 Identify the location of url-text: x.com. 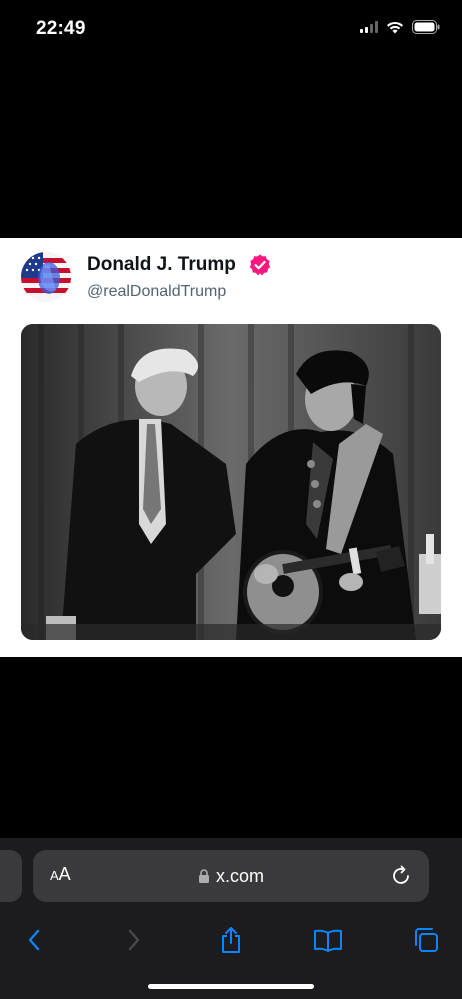
(240, 876).